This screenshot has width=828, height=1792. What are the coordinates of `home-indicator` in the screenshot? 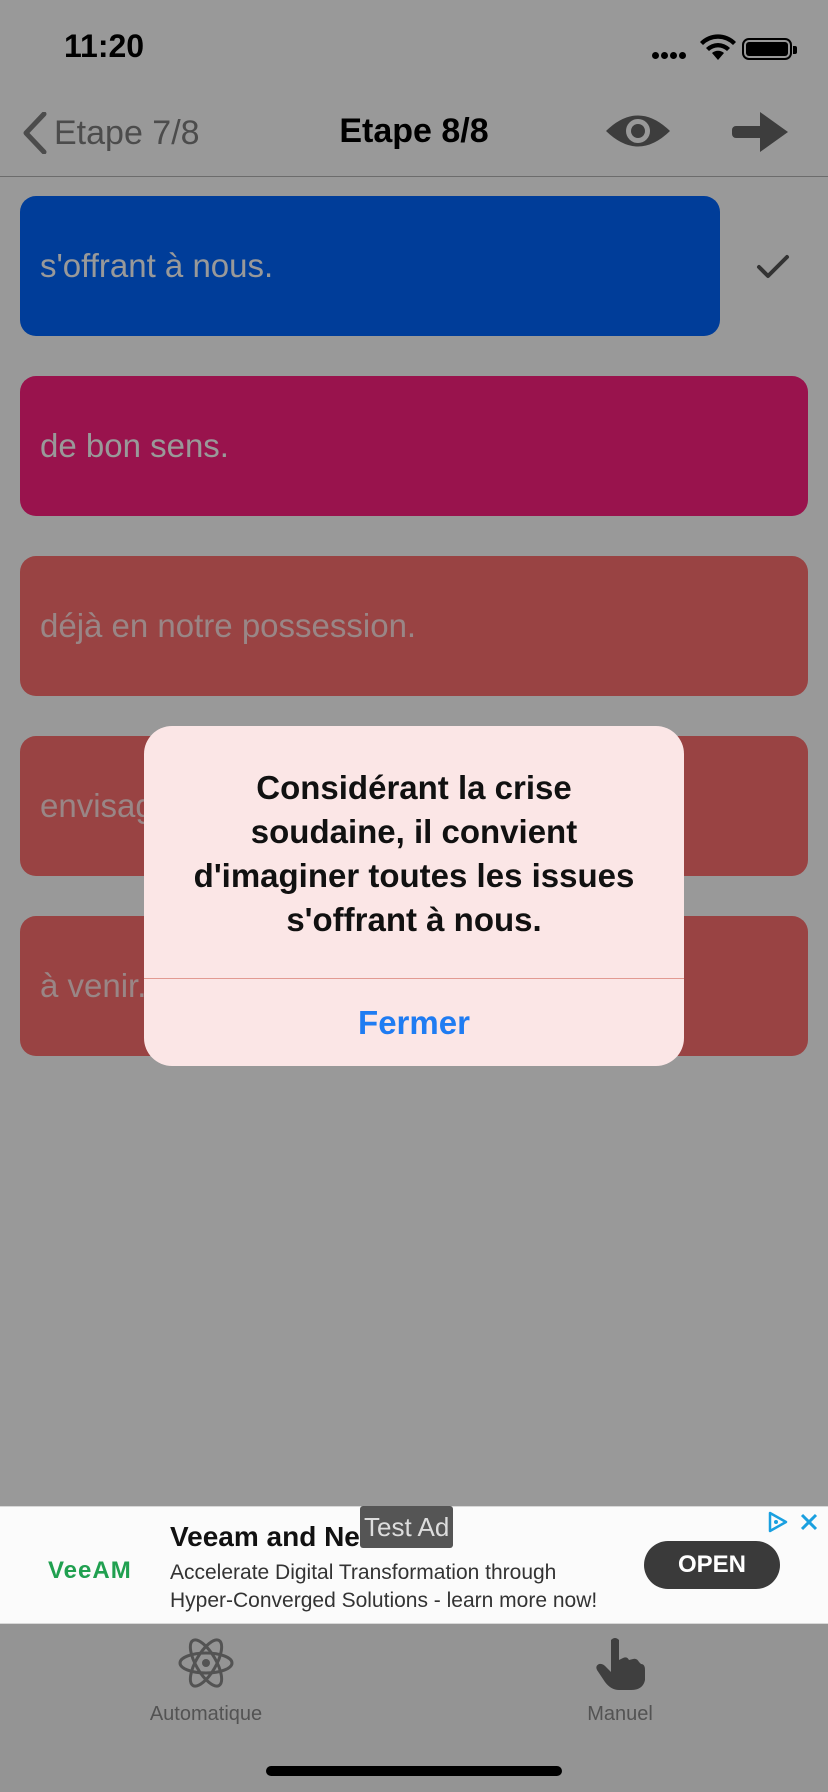 It's located at (414, 1771).